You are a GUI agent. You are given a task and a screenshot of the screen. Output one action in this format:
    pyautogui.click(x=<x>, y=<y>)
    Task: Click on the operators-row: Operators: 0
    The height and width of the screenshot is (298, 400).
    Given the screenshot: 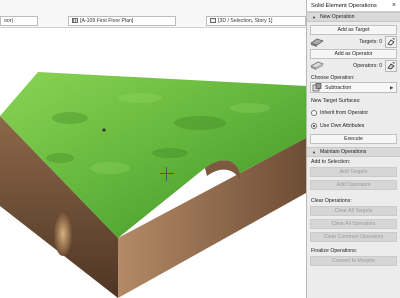 What is the action you would take?
    pyautogui.click(x=353, y=66)
    